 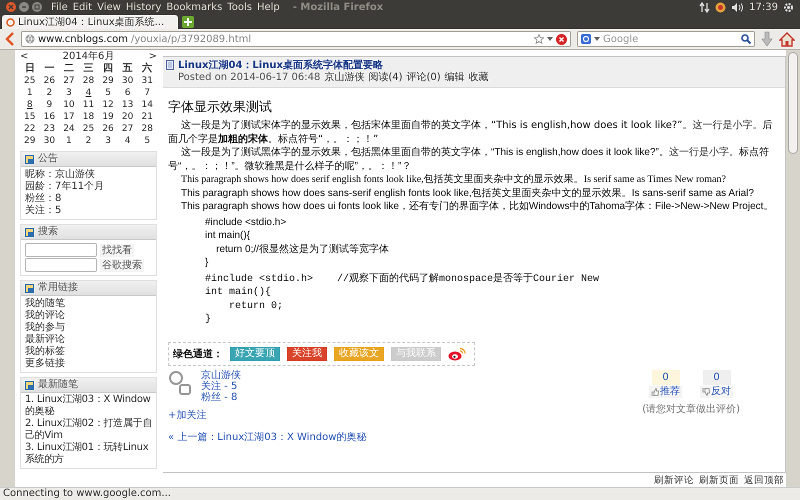 What do you see at coordinates (239, 7) in the screenshot?
I see `menu-item: Tools` at bounding box center [239, 7].